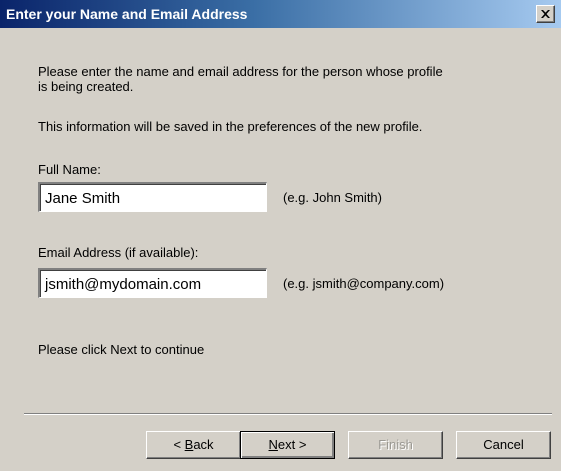  I want to click on back-button: < Back, so click(193, 445).